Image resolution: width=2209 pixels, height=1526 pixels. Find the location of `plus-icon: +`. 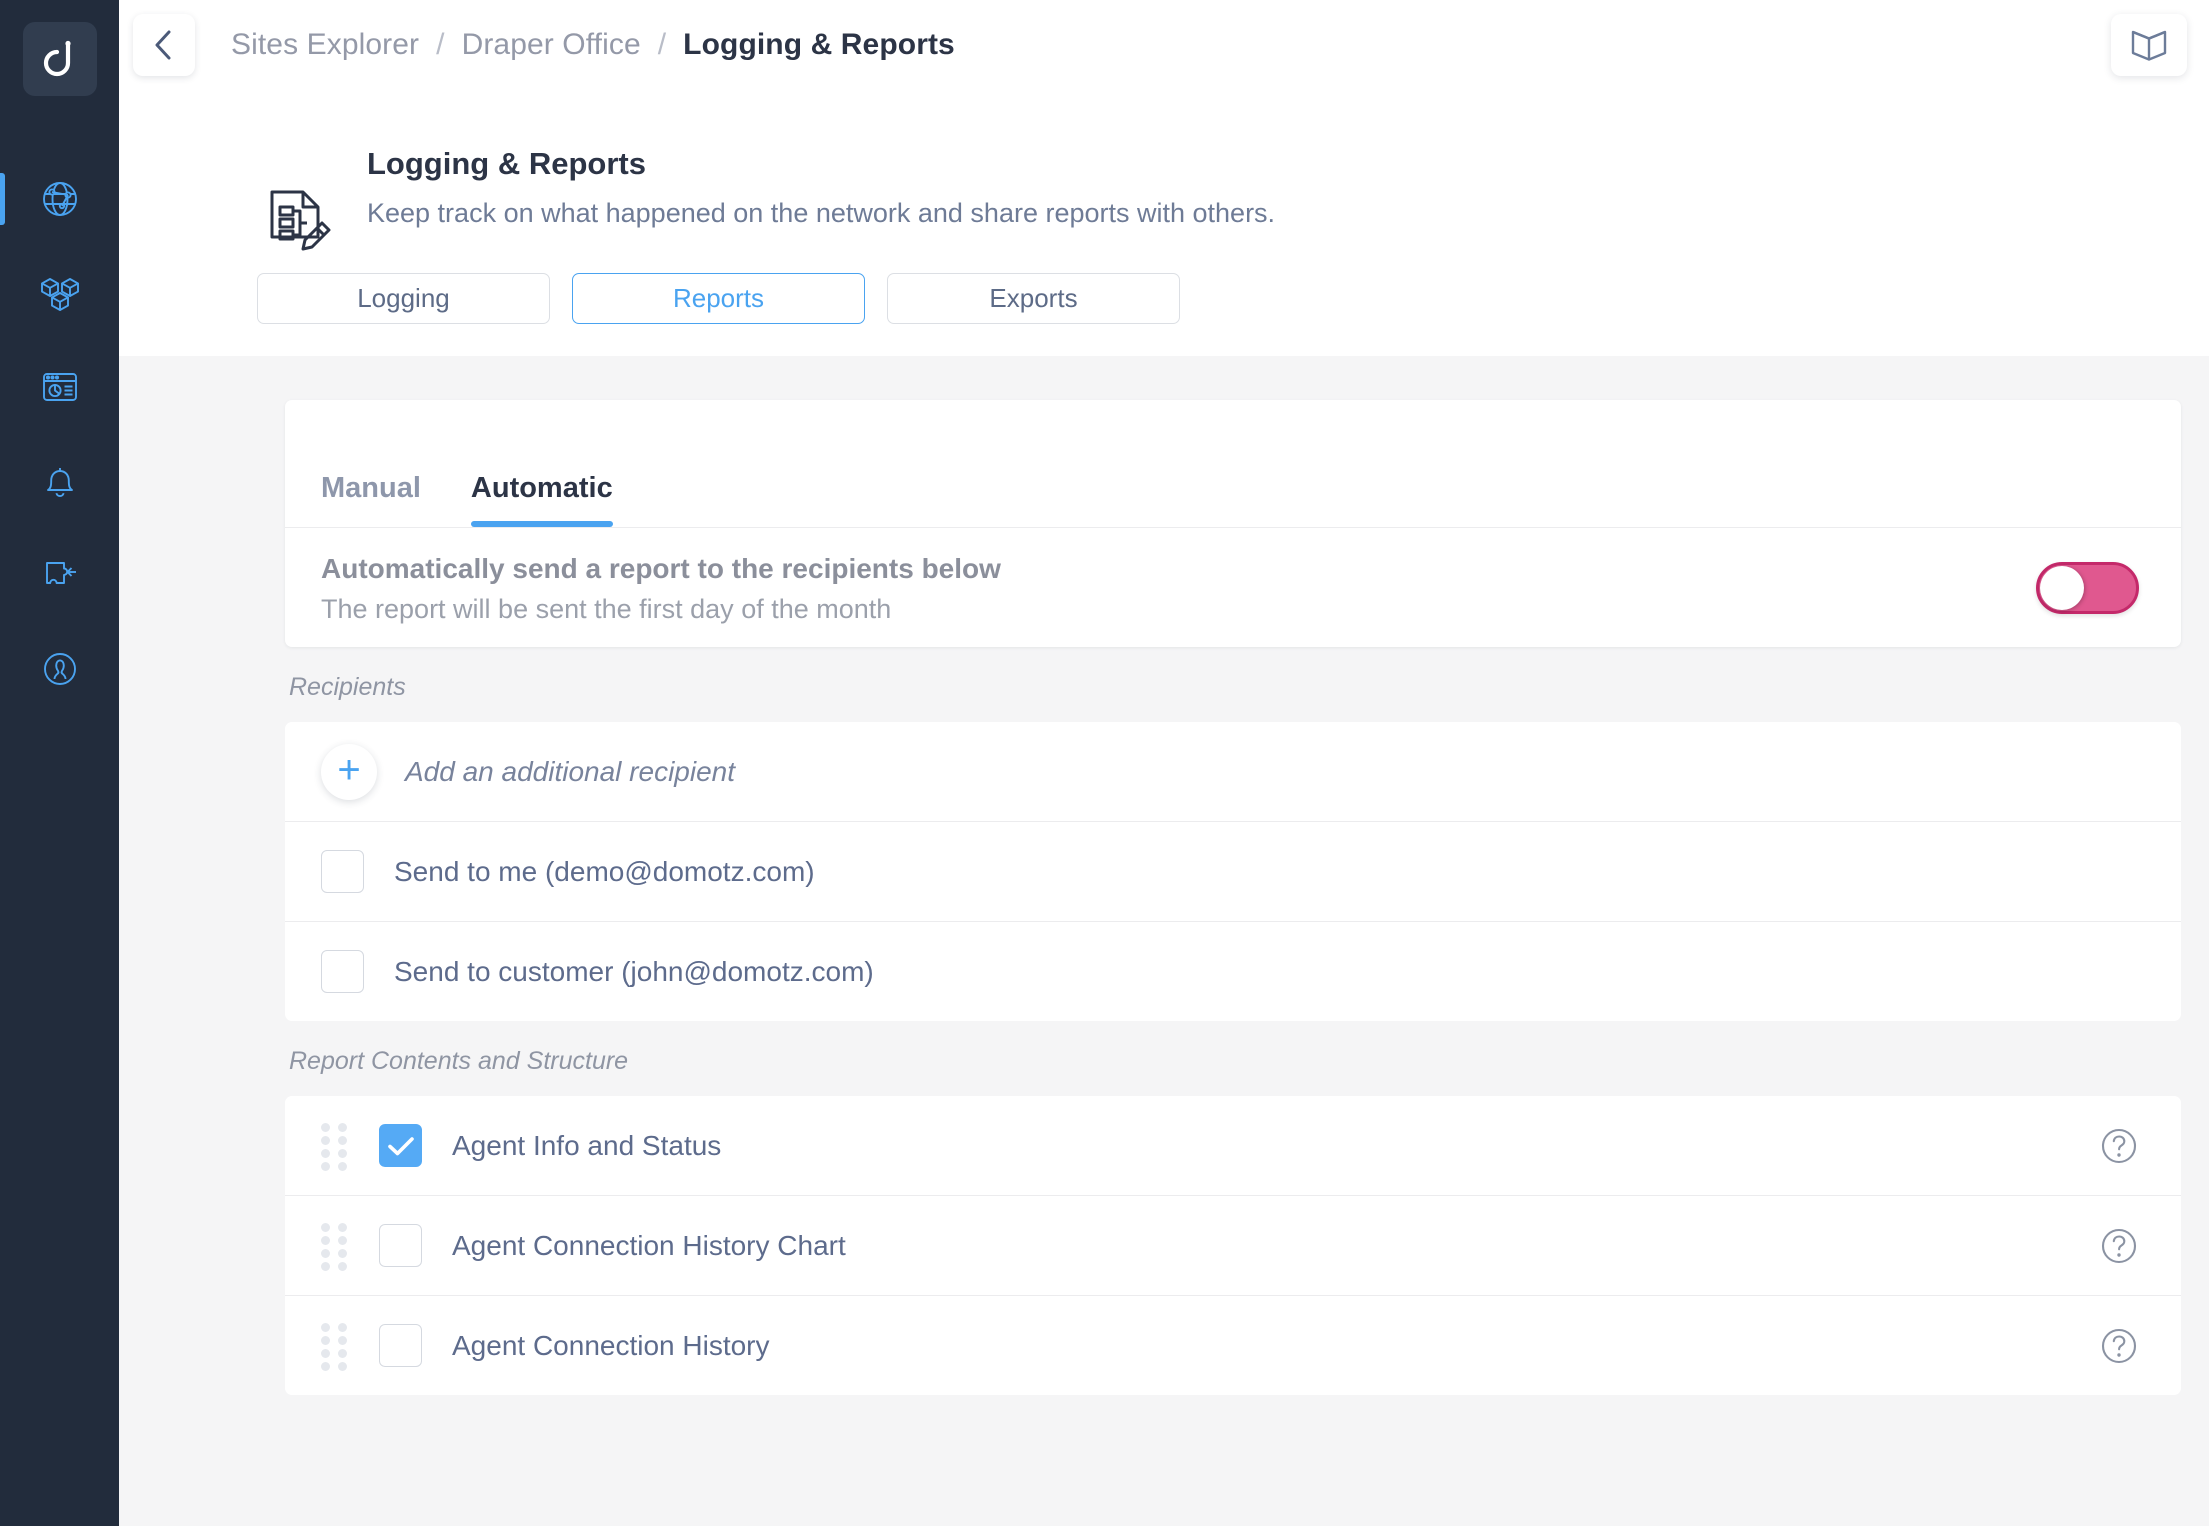

plus-icon: + is located at coordinates (349, 769).